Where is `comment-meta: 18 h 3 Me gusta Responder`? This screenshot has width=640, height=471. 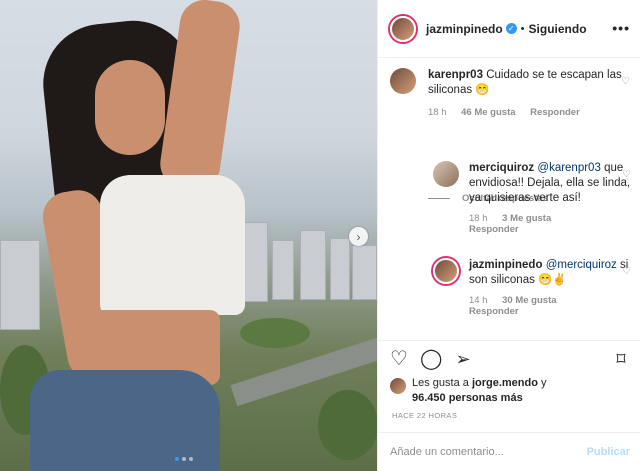 comment-meta: 18 h 3 Me gusta Responder is located at coordinates (550, 224).